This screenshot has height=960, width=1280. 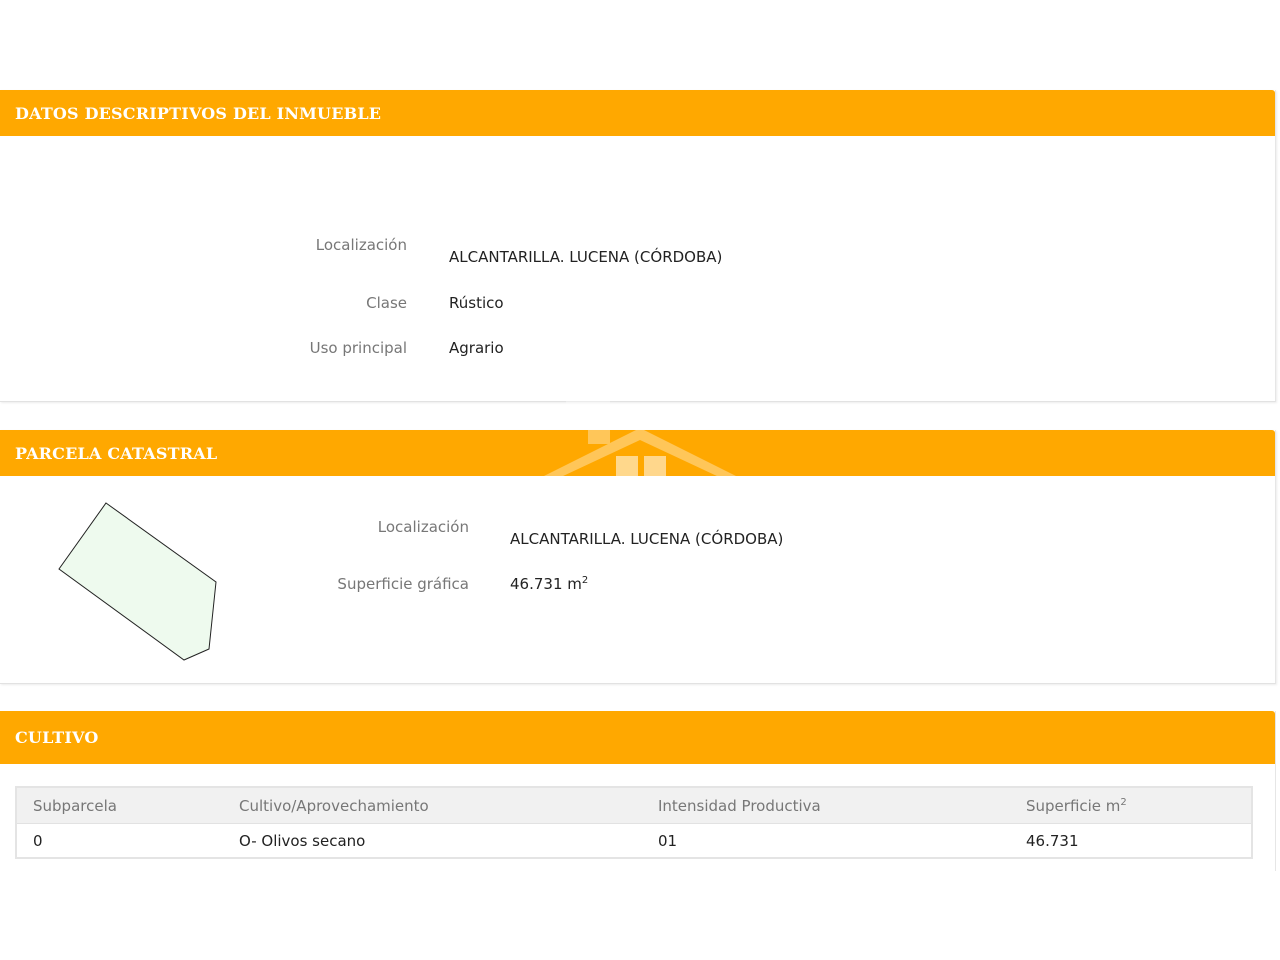 I want to click on clase-label: Clase, so click(x=386, y=303).